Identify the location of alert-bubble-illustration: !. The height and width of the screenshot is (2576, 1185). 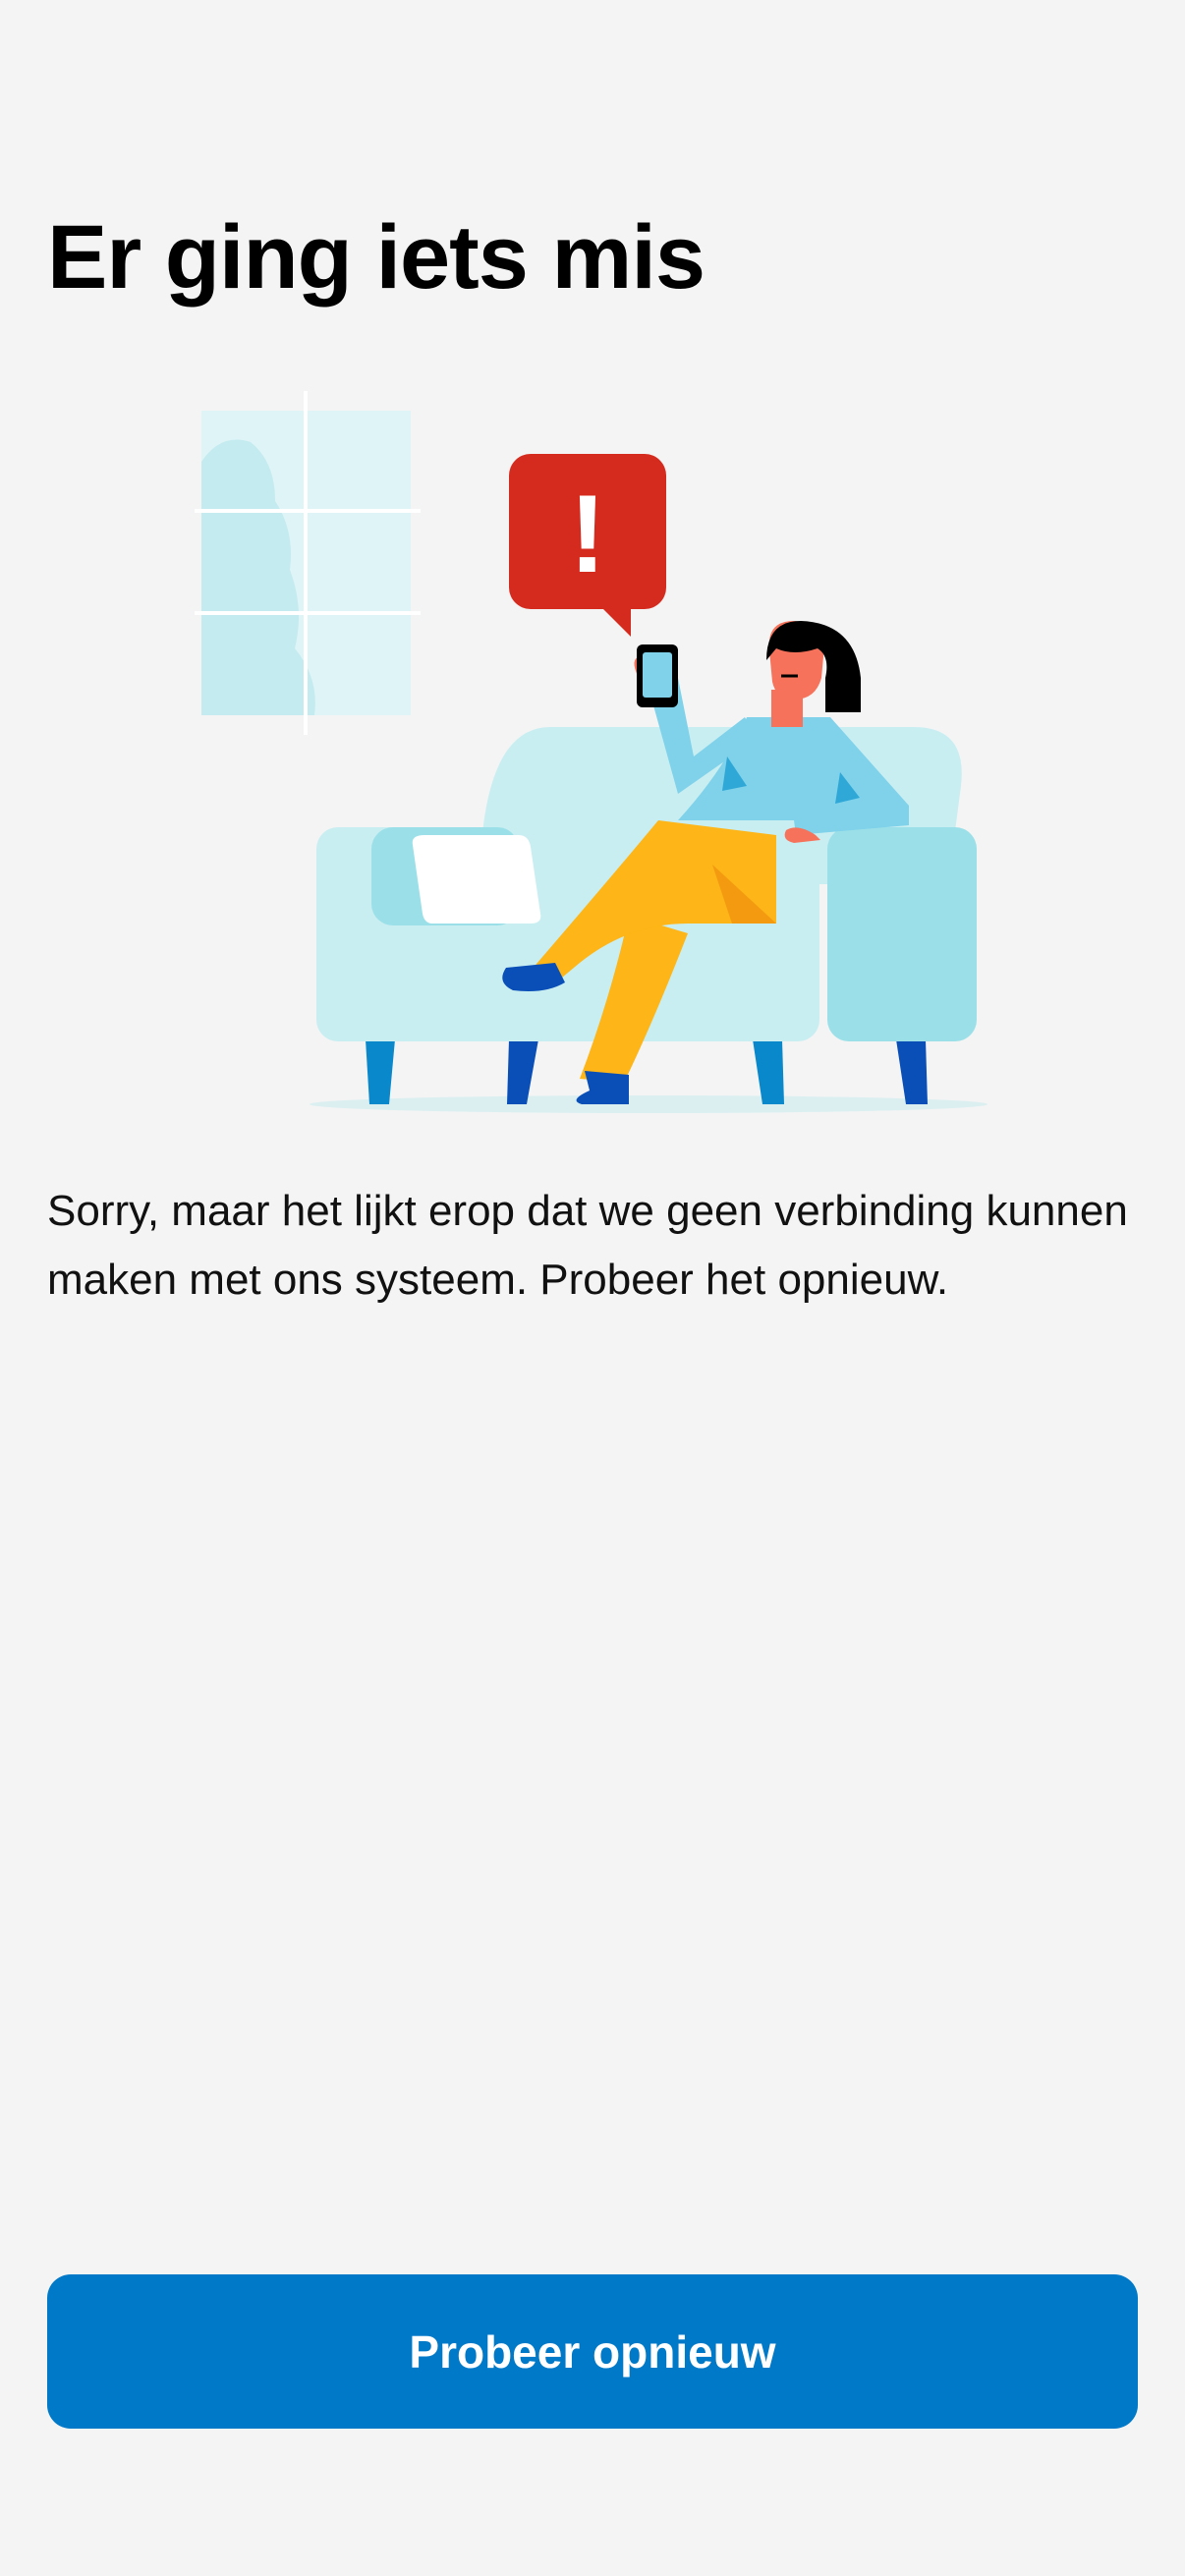
(588, 545).